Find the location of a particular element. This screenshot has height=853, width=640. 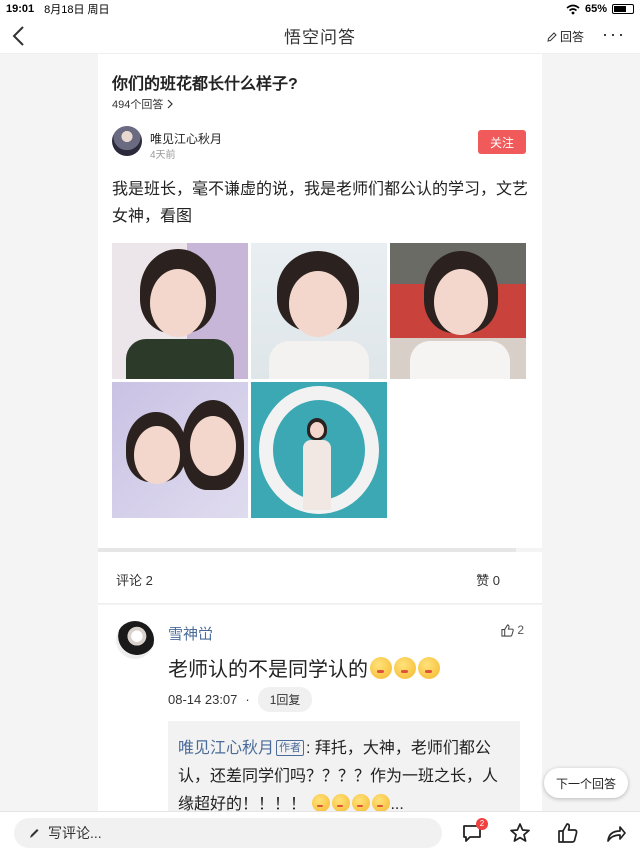

answer-button: 回答 is located at coordinates (565, 36).